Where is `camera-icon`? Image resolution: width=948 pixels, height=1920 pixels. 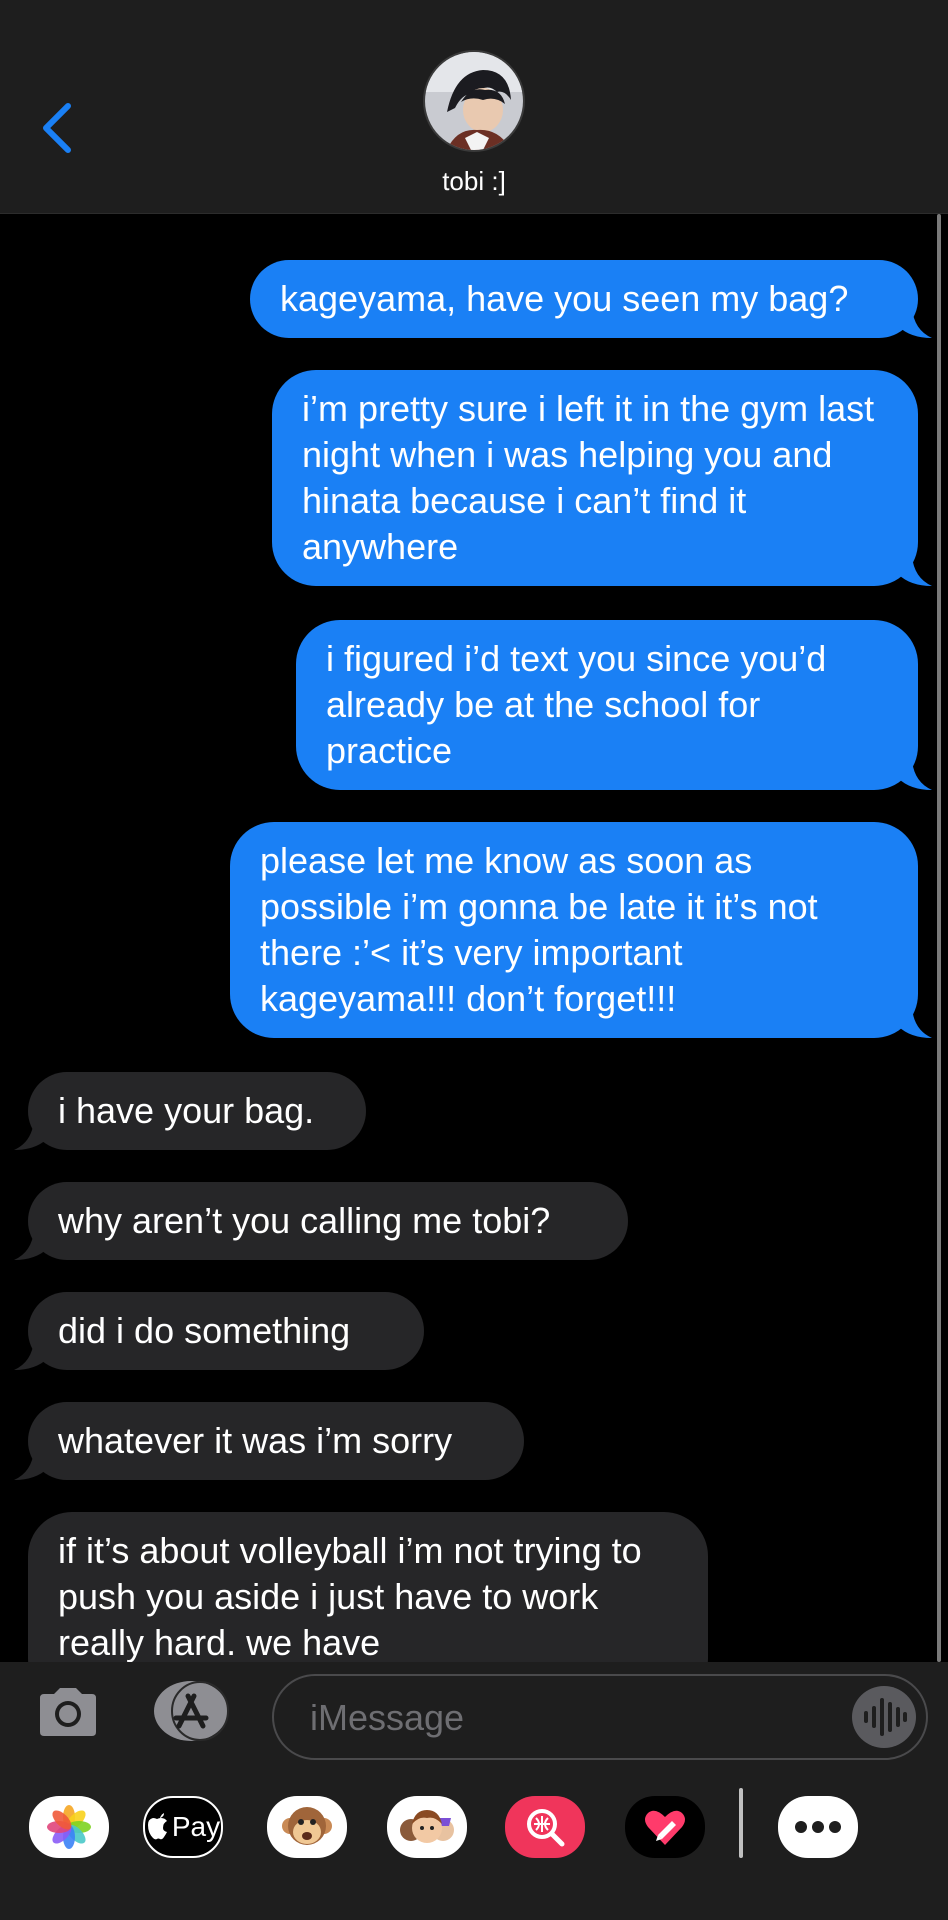
camera-icon is located at coordinates (68, 1712).